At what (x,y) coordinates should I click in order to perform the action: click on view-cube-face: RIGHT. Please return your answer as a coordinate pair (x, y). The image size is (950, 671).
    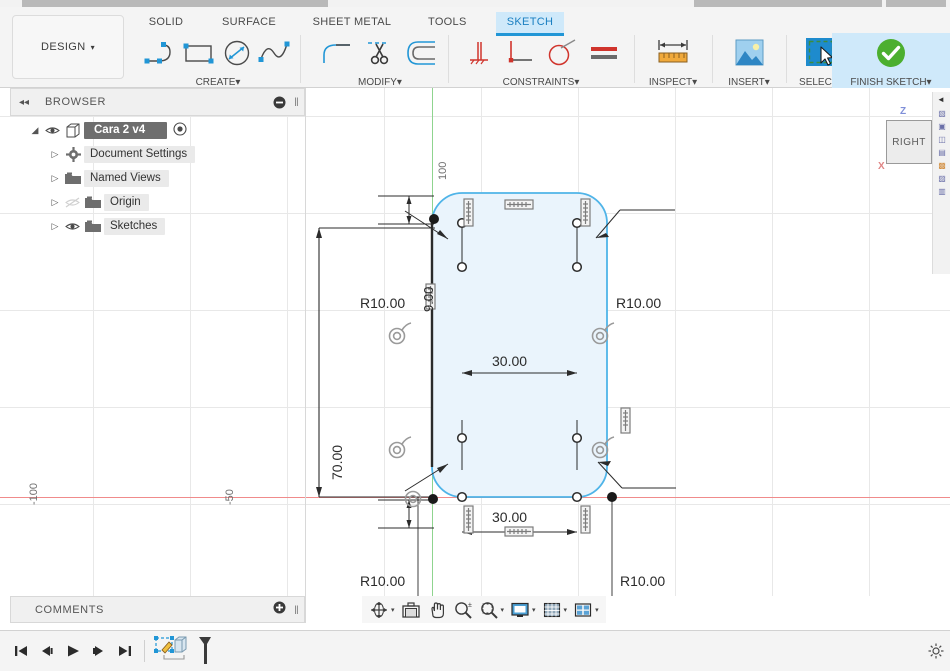
    Looking at the image, I should click on (909, 142).